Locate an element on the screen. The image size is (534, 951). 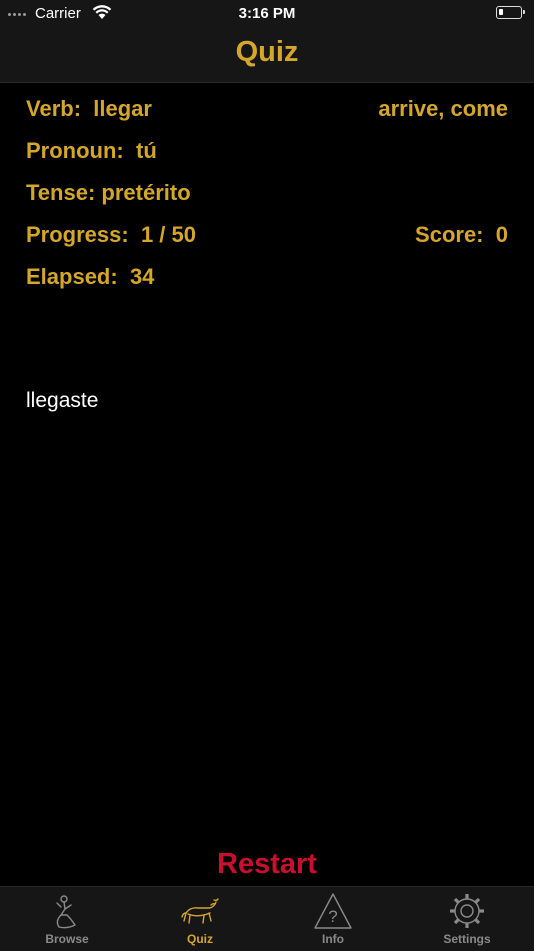
tense-row: Tense: pretérito is located at coordinates (267, 193).